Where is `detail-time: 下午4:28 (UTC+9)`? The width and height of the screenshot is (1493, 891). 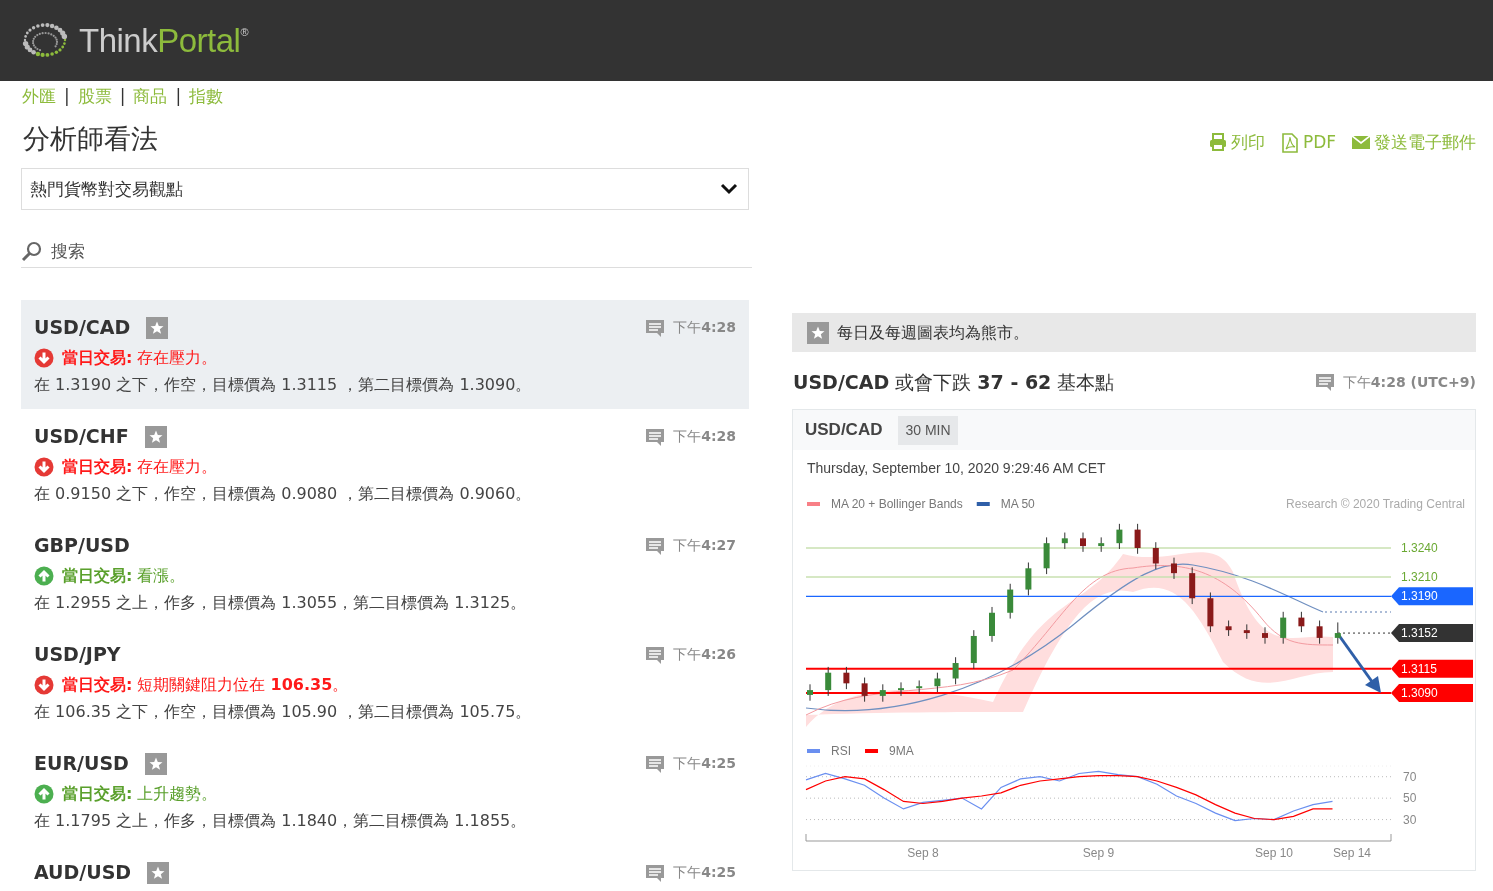 detail-time: 下午4:28 (UTC+9) is located at coordinates (1409, 382).